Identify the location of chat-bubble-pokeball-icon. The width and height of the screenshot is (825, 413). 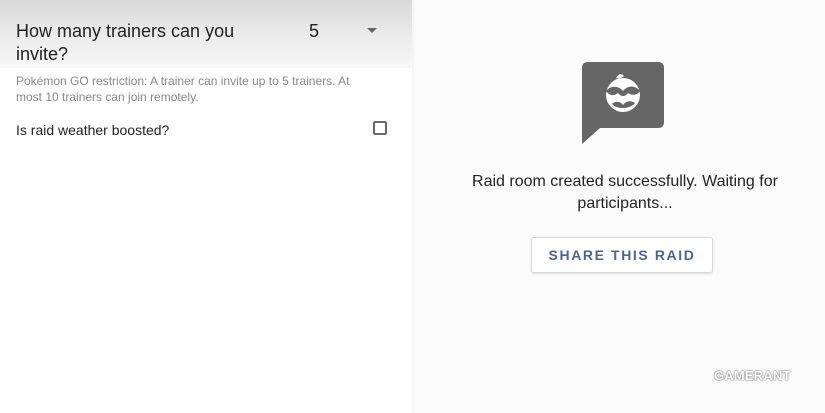
(623, 103).